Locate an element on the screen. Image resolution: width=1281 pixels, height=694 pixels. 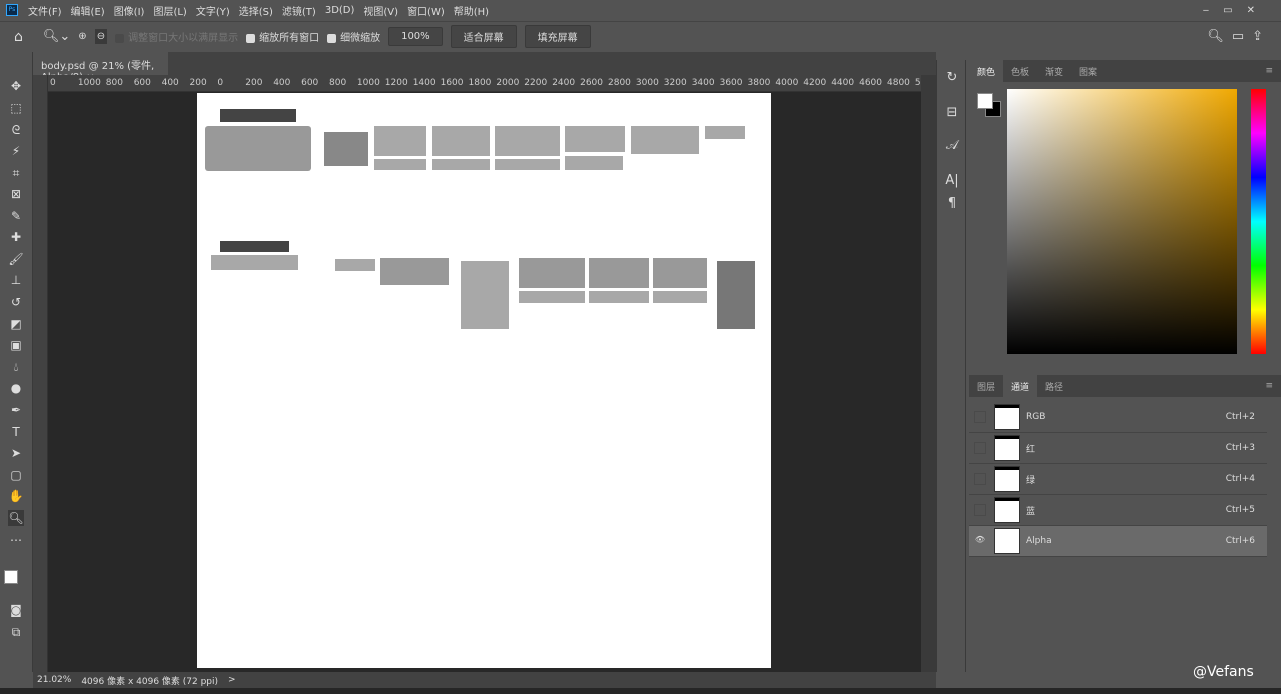
zoom-level: 21.02% is located at coordinates (54, 680).